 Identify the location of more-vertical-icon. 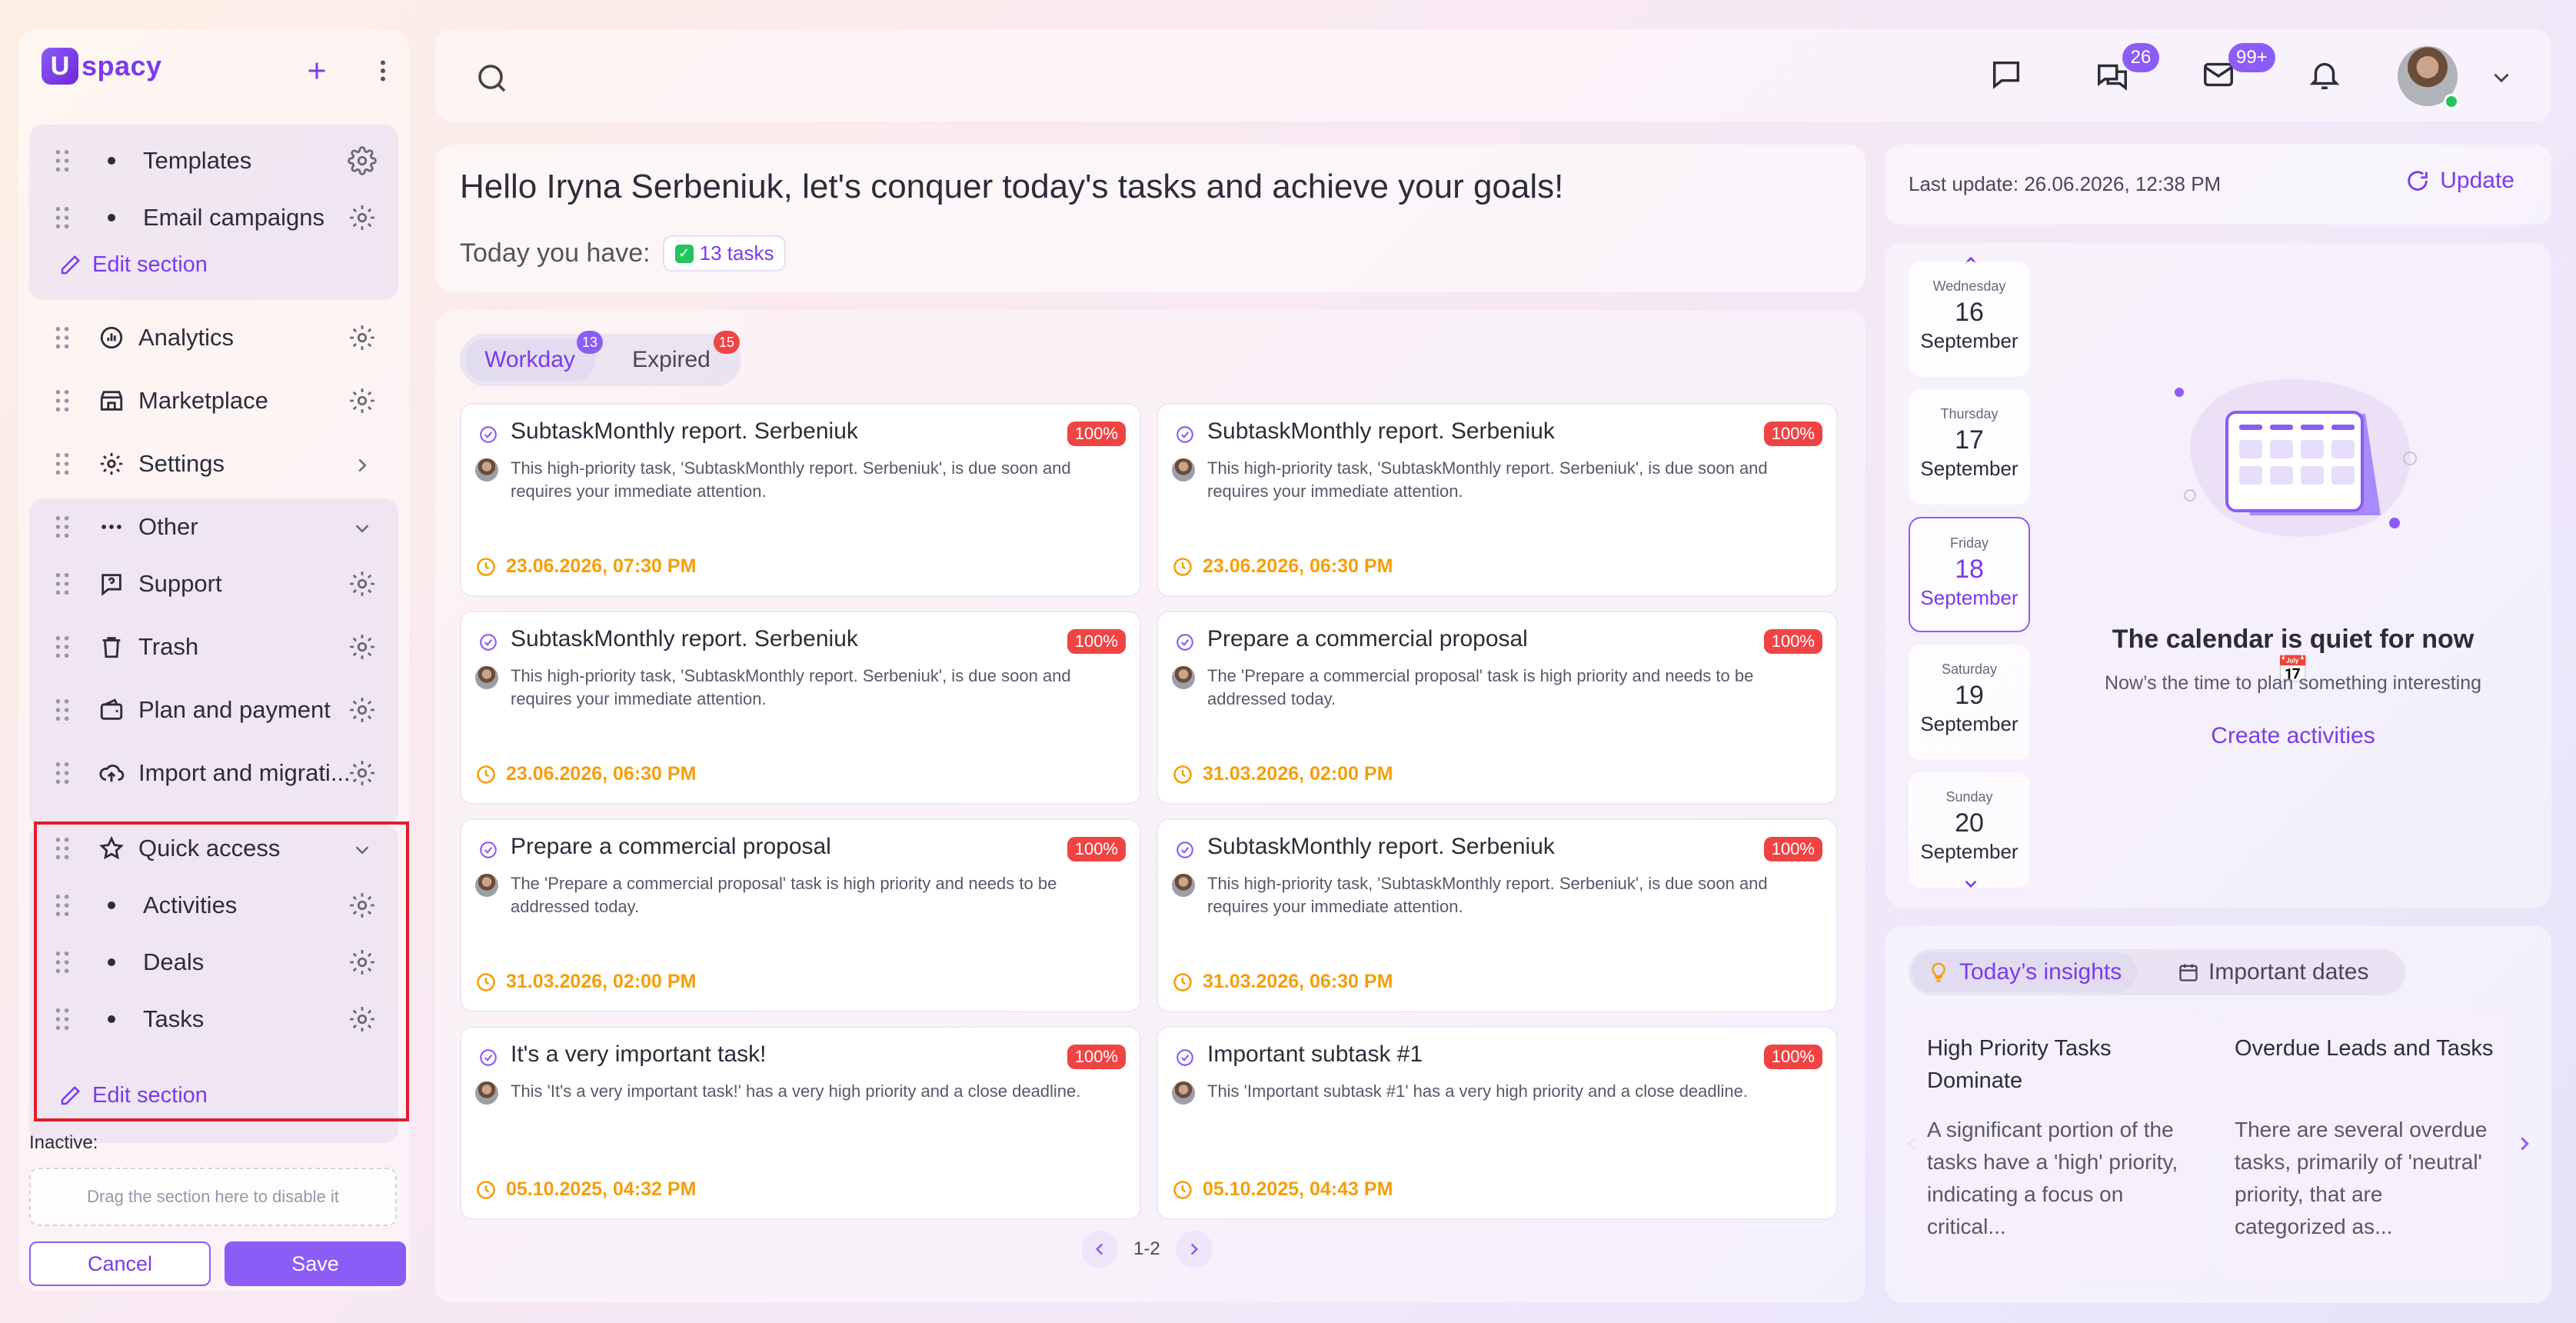
(383, 71).